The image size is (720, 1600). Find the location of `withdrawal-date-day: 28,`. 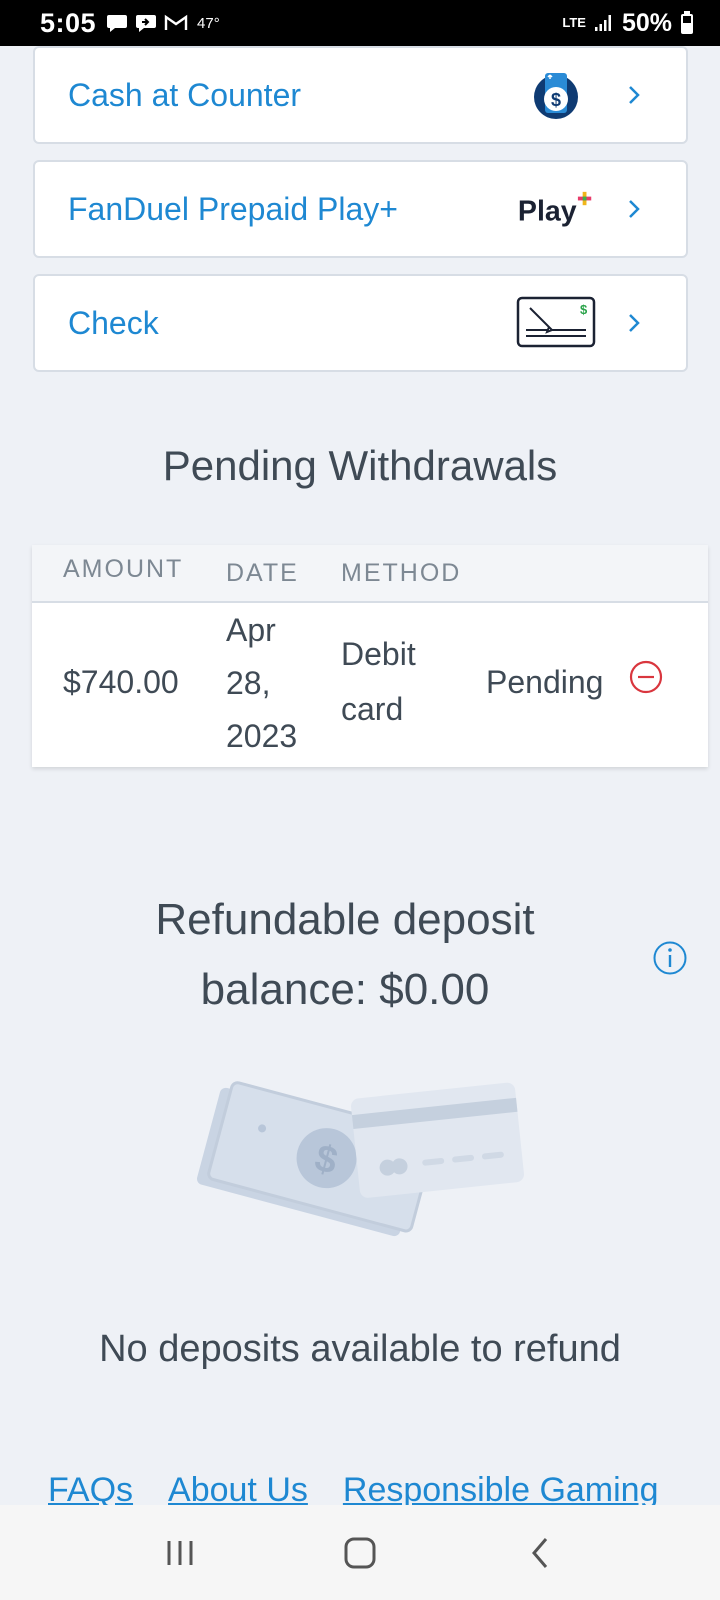

withdrawal-date-day: 28, is located at coordinates (248, 683).